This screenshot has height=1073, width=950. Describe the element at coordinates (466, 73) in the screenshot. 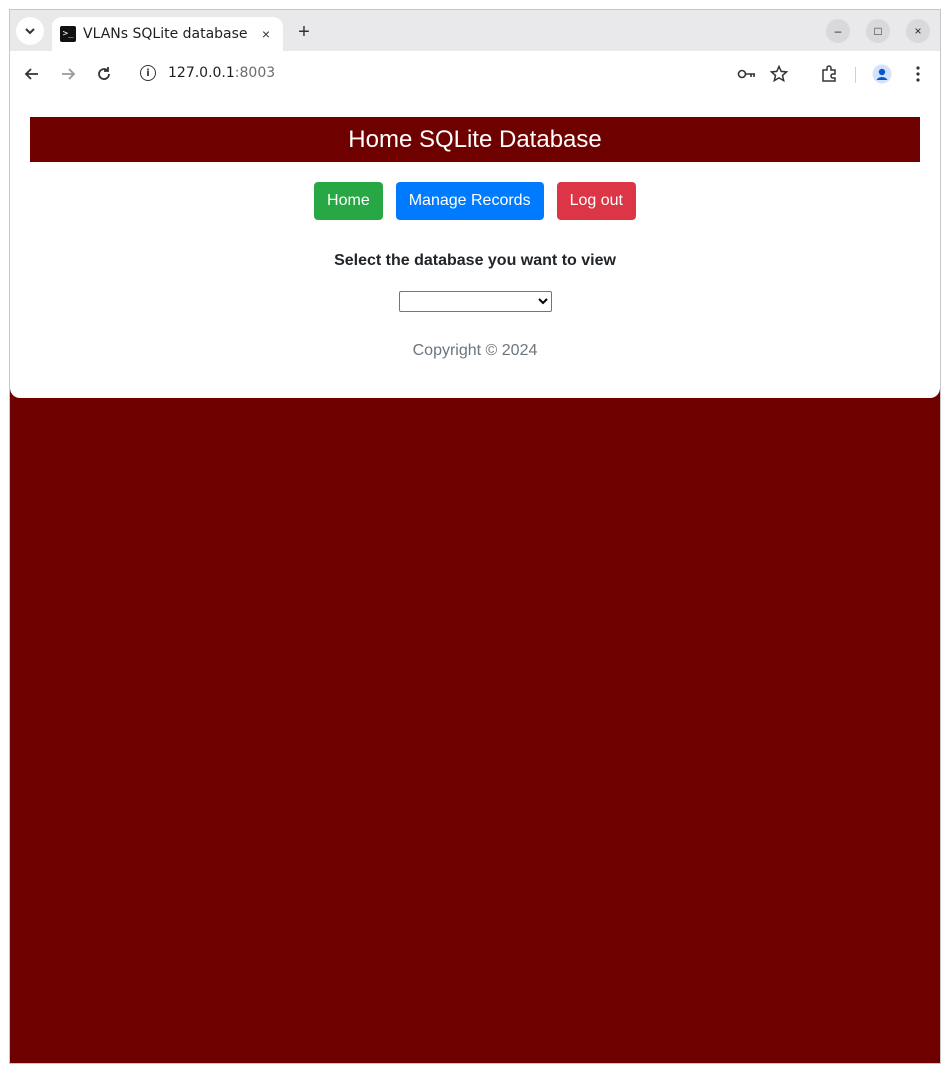

I see `address-bar: i 127.0.0.1:8003` at that location.